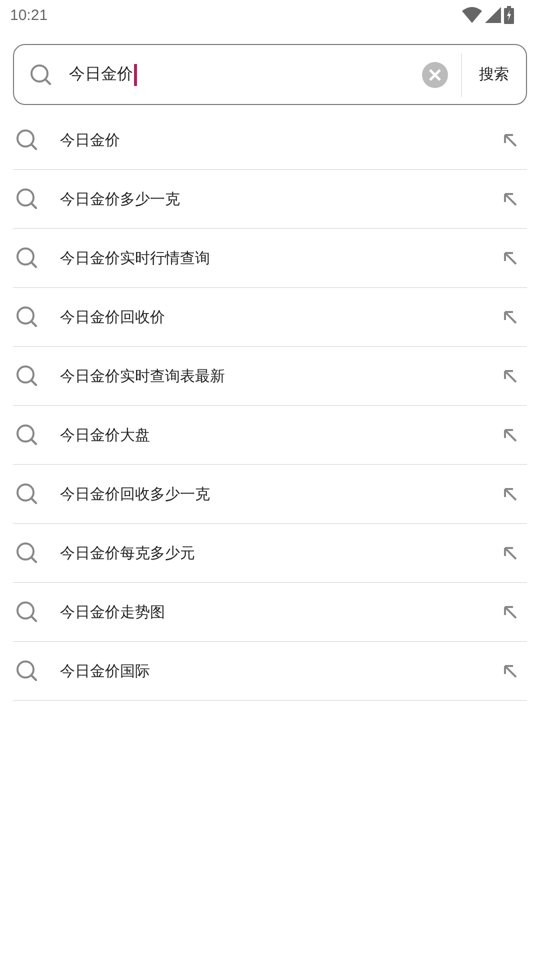 This screenshot has width=540, height=960. What do you see at coordinates (270, 376) in the screenshot?
I see `suggestion-item: 今日金价实时查询表最新` at bounding box center [270, 376].